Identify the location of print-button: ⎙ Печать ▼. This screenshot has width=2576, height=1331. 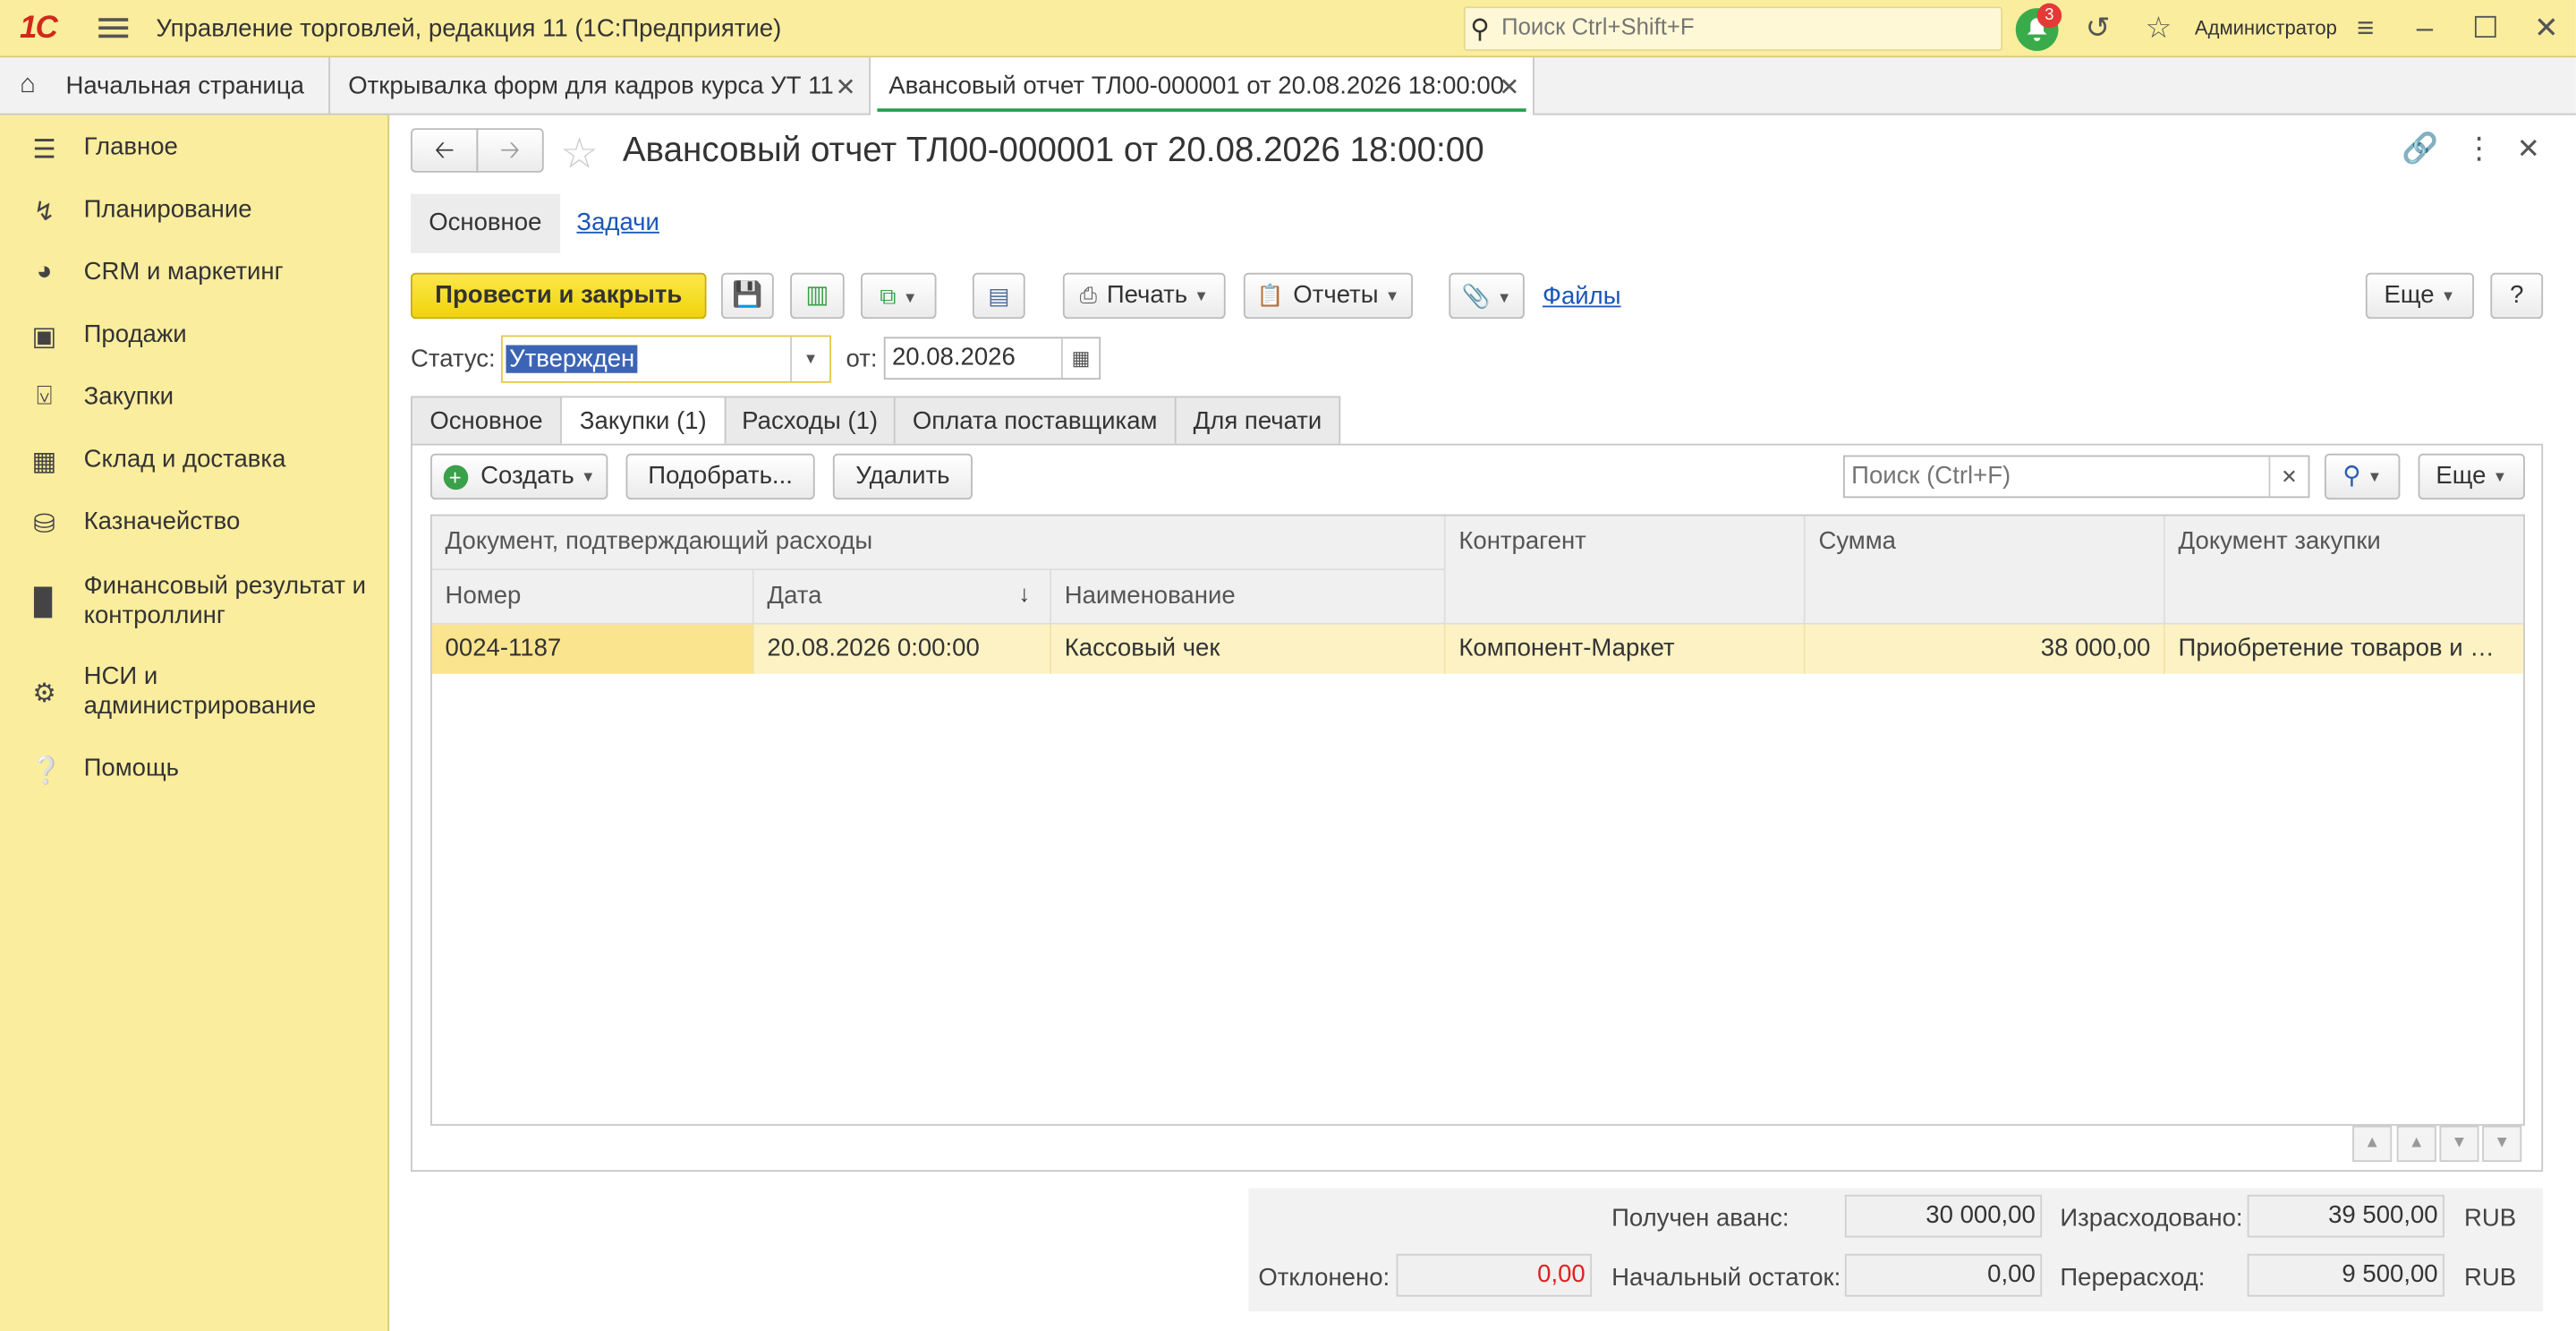
(1144, 296).